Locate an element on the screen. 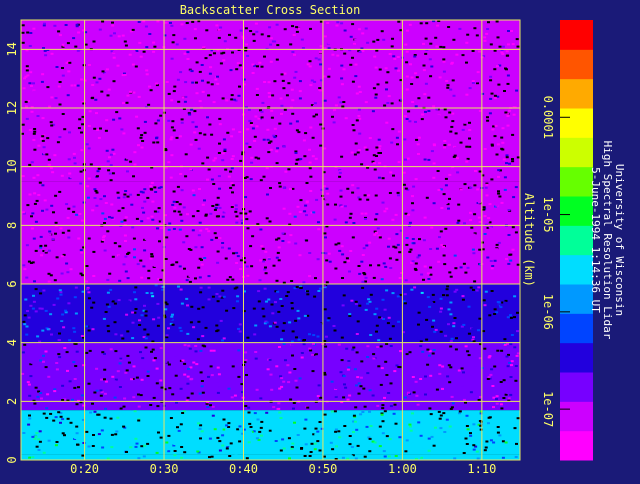  colorbar-tick-label: 1e-07 is located at coordinates (548, 409).